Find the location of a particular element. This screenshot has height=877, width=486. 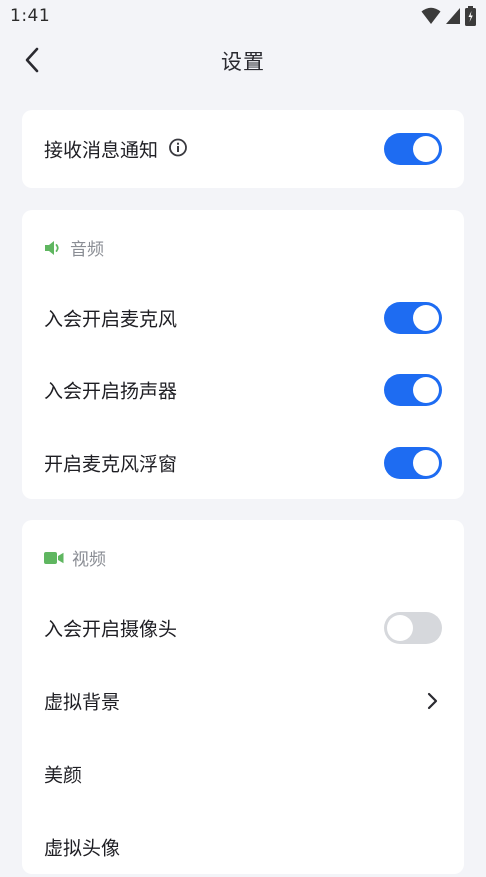

audio-section-header: 音频 is located at coordinates (74, 247).